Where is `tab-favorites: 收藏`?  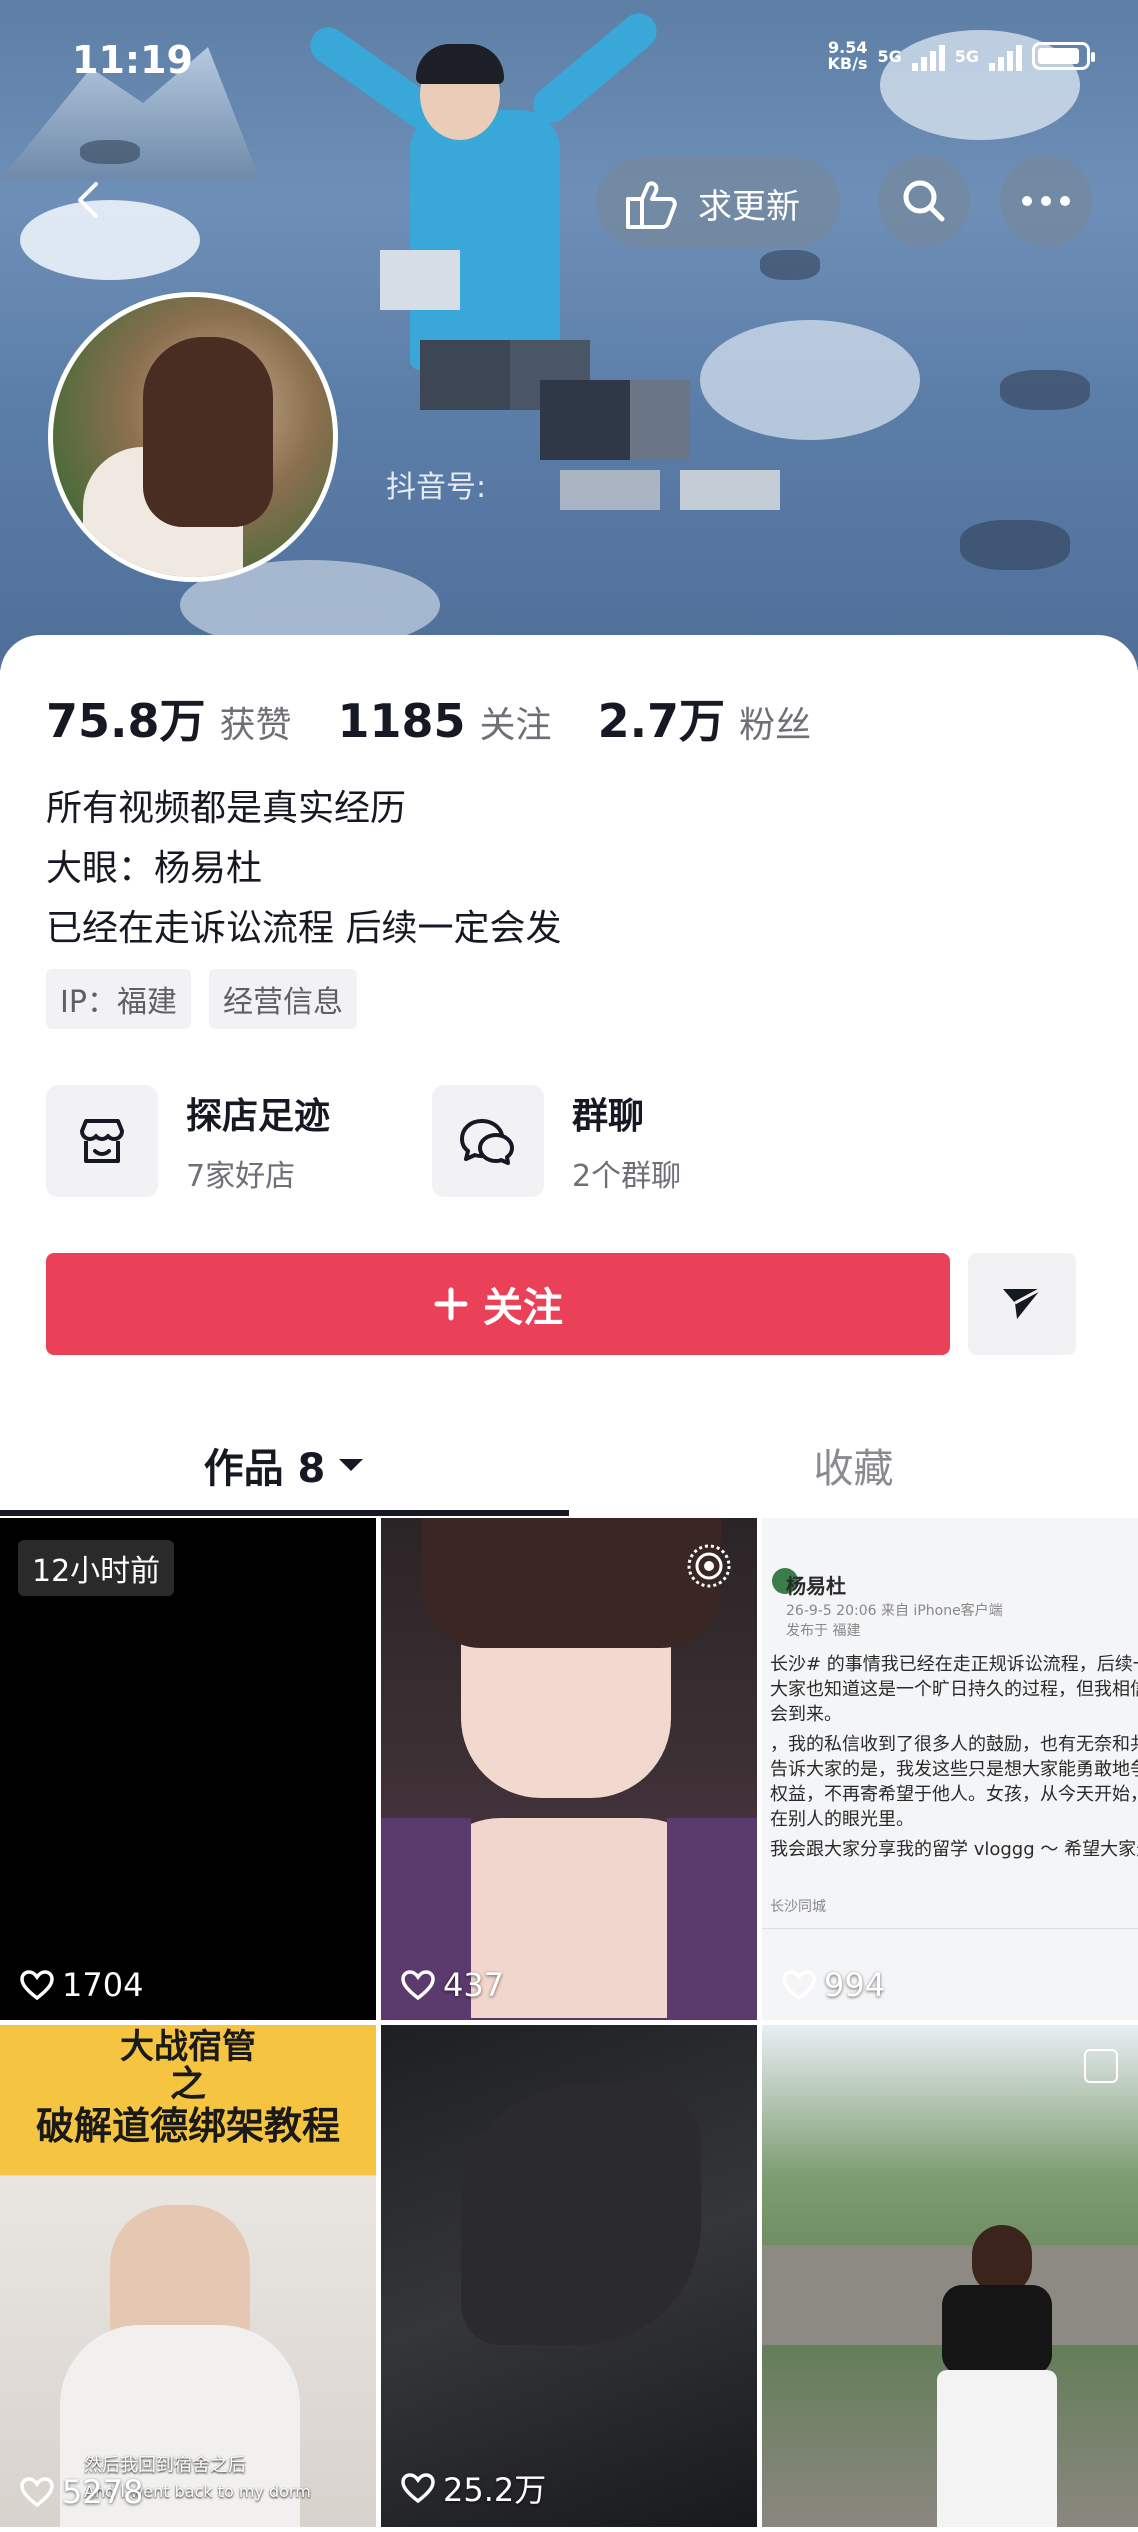 tab-favorites: 收藏 is located at coordinates (853, 1465).